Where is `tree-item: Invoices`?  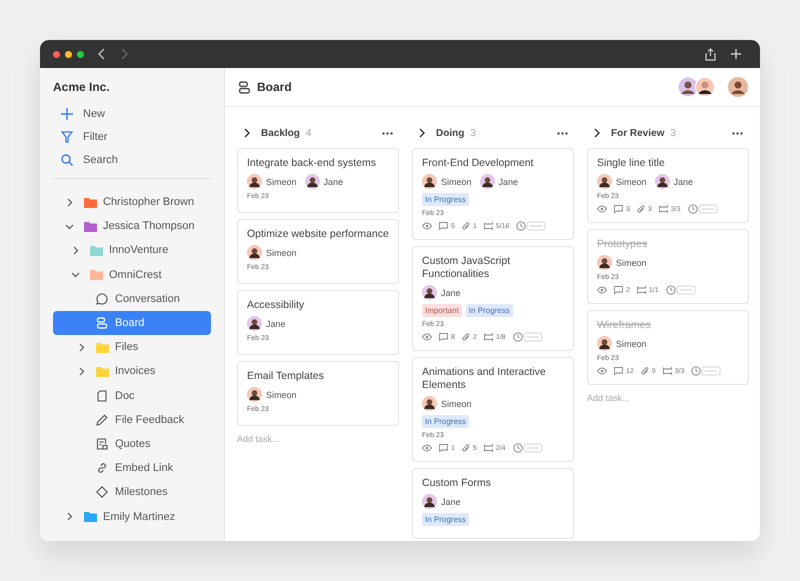
tree-item: Invoices is located at coordinates (132, 371).